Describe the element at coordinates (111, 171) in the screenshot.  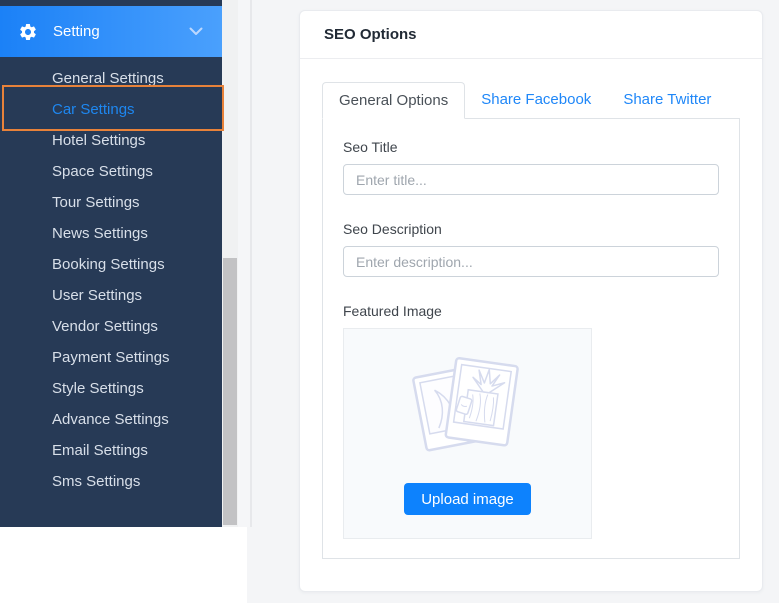
I see `sidebar-item-space-settings: Space Settings` at that location.